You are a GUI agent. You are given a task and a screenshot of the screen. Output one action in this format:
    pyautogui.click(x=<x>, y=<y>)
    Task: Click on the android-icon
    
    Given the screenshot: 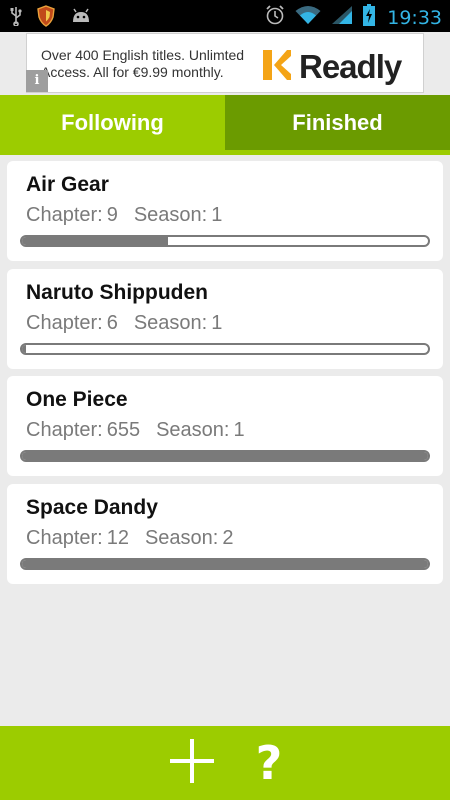 What is the action you would take?
    pyautogui.click(x=81, y=18)
    